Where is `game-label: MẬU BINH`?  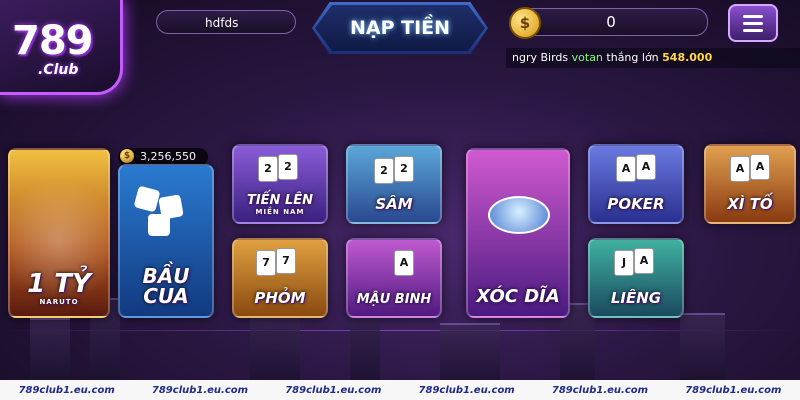
game-label: MẬU BINH is located at coordinates (394, 299).